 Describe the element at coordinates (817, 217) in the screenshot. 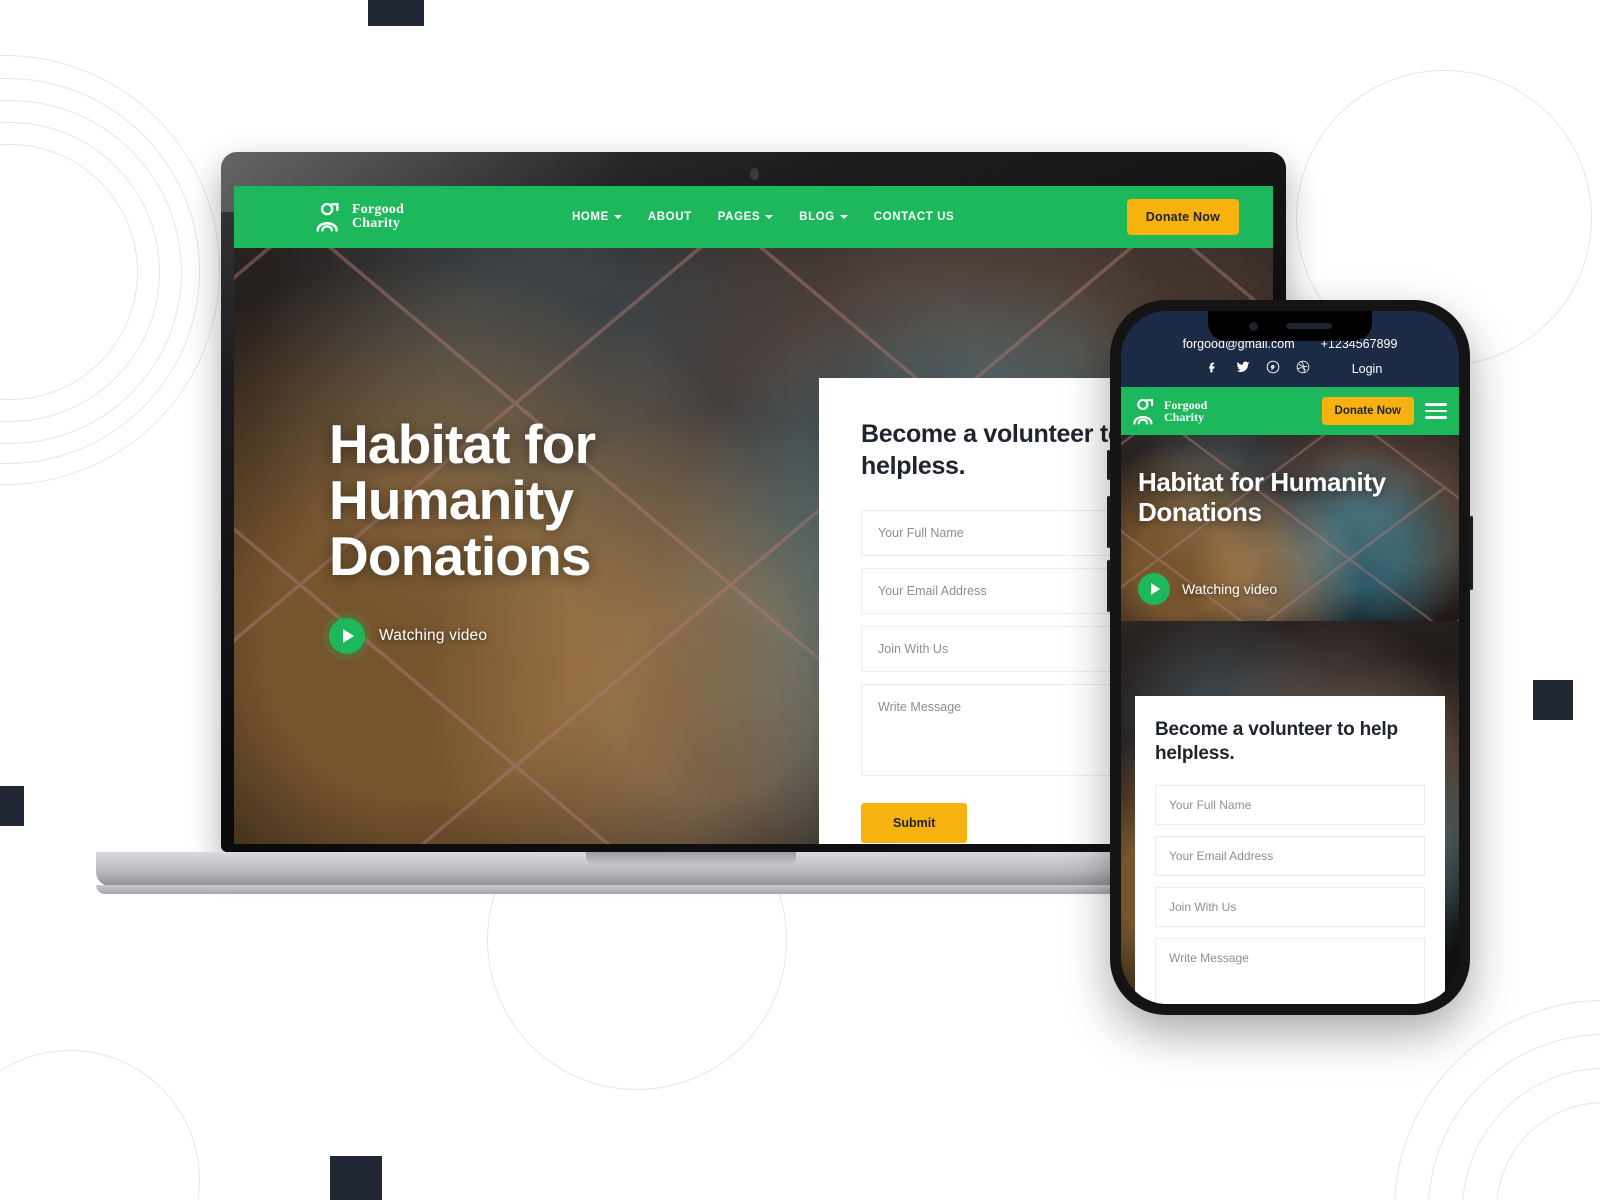

I see `nav-item-blog-label: BLOG` at that location.